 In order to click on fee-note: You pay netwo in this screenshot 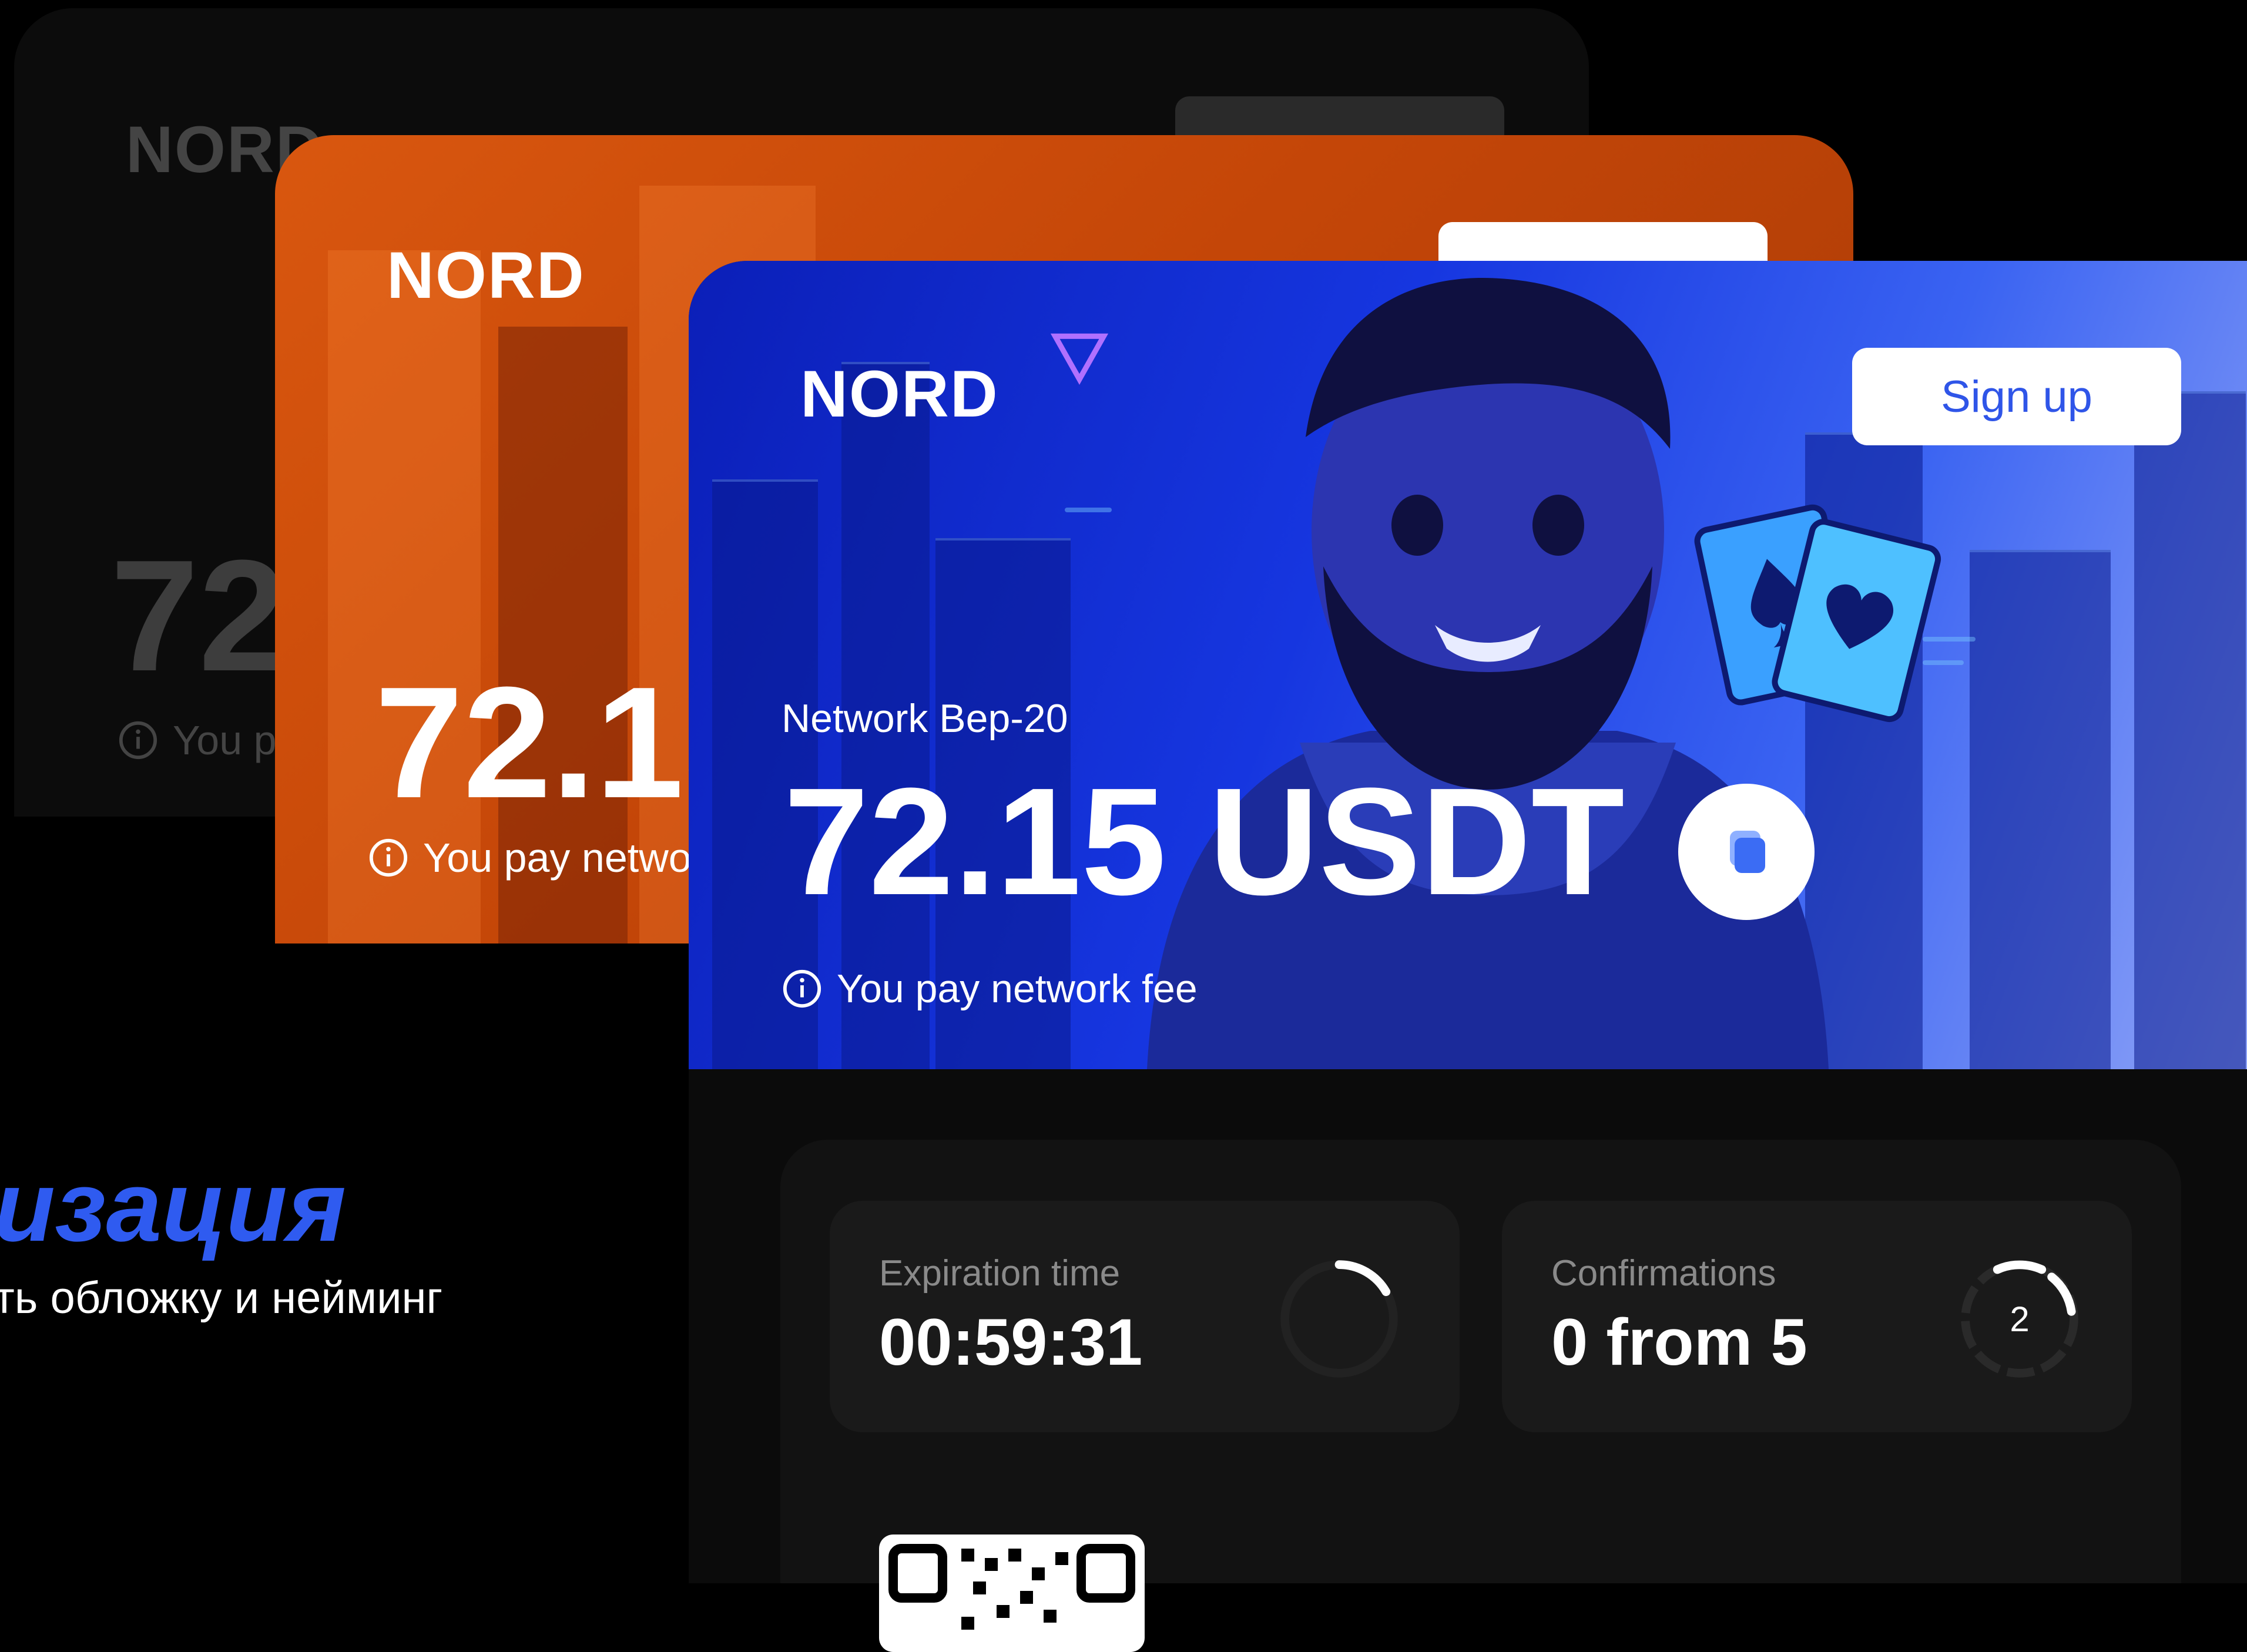, I will do `click(530, 857)`.